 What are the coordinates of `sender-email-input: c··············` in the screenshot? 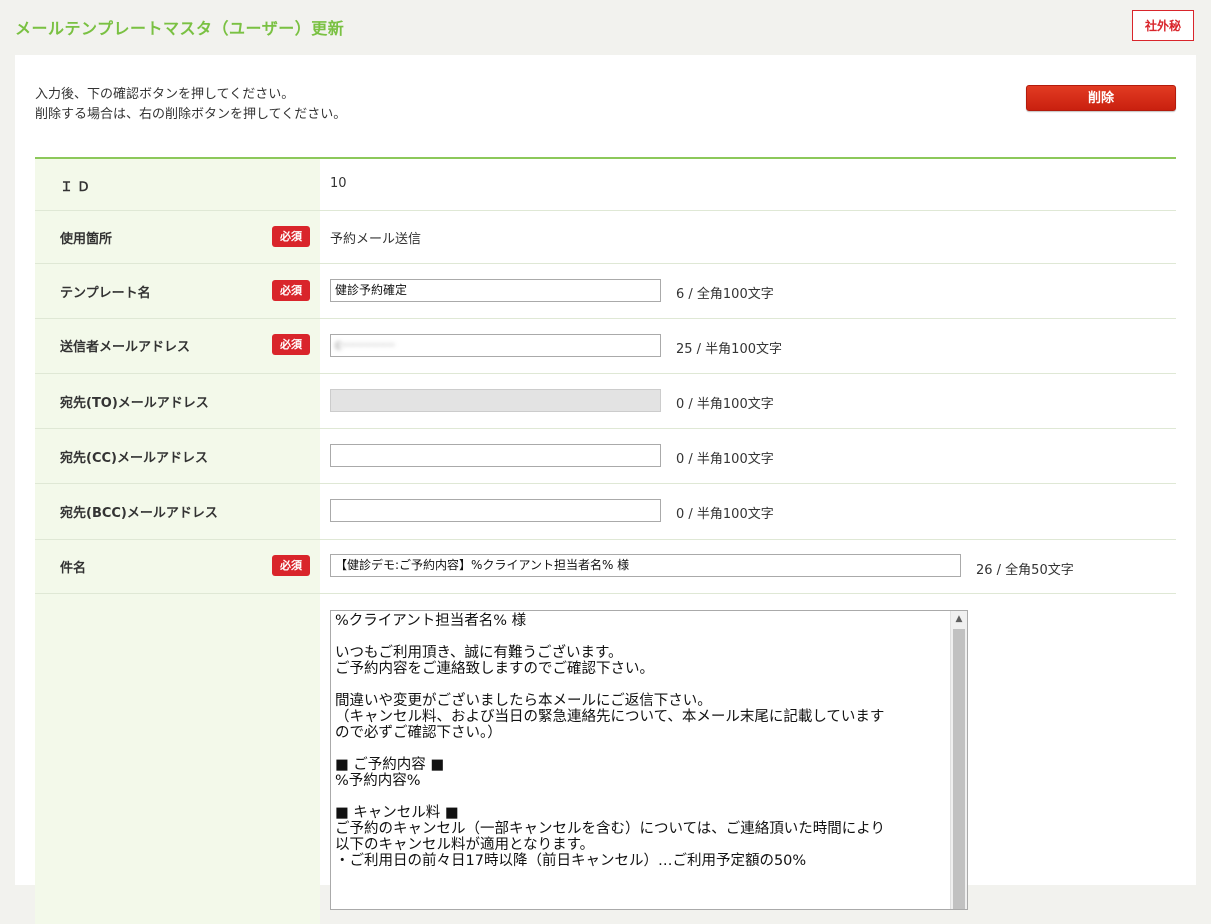 It's located at (495, 345).